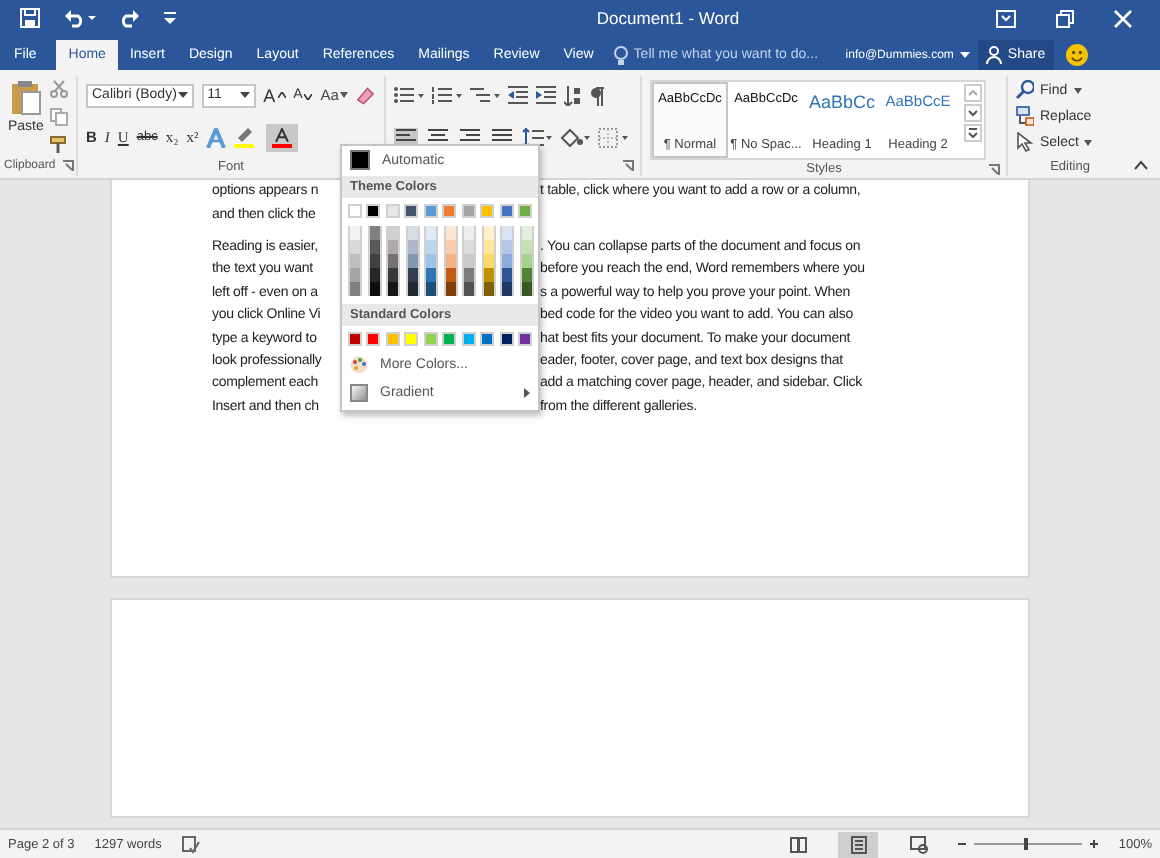 This screenshot has height=858, width=1160. What do you see at coordinates (216, 137) in the screenshot?
I see `text-effects-icon` at bounding box center [216, 137].